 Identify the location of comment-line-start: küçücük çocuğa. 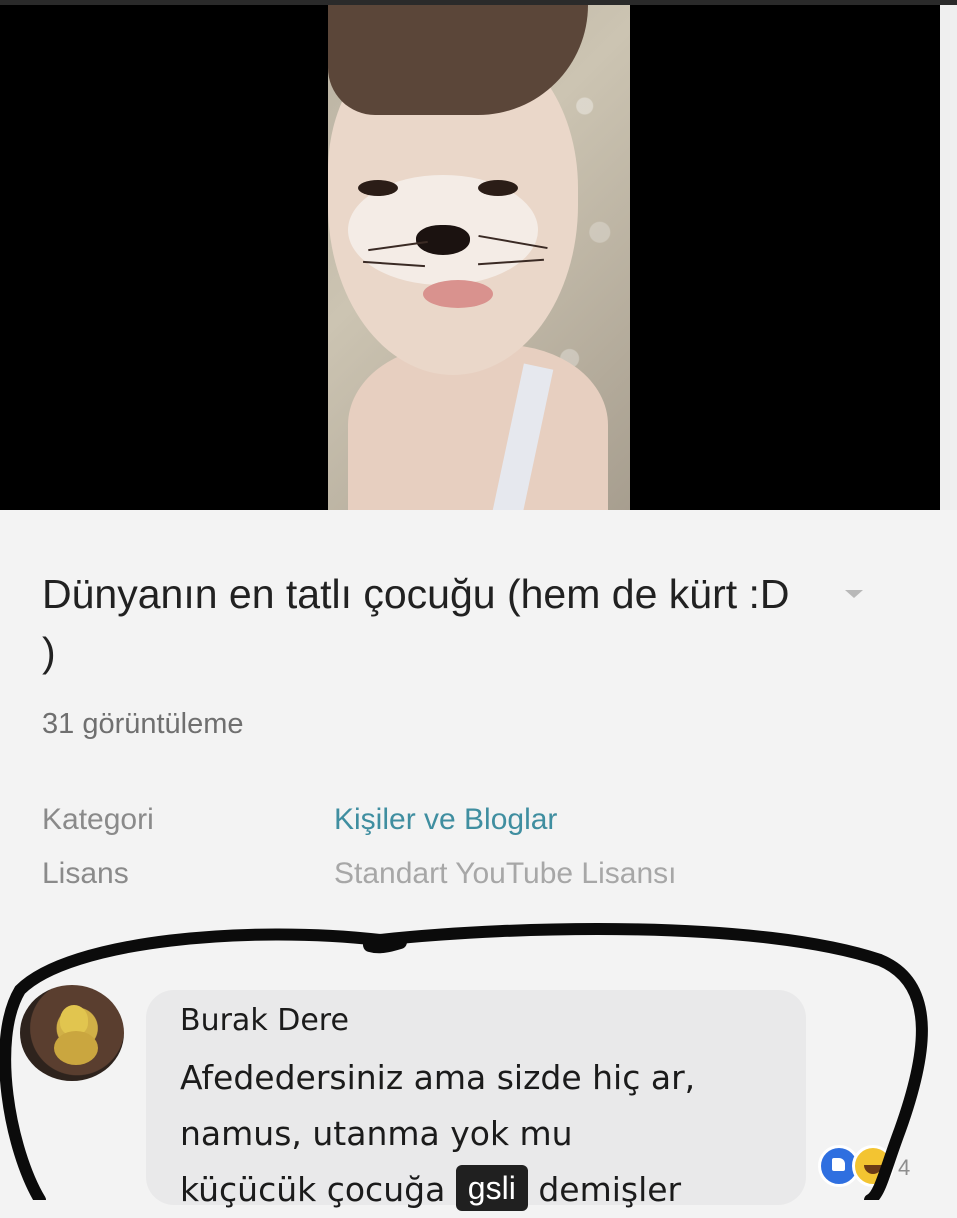
(313, 1189).